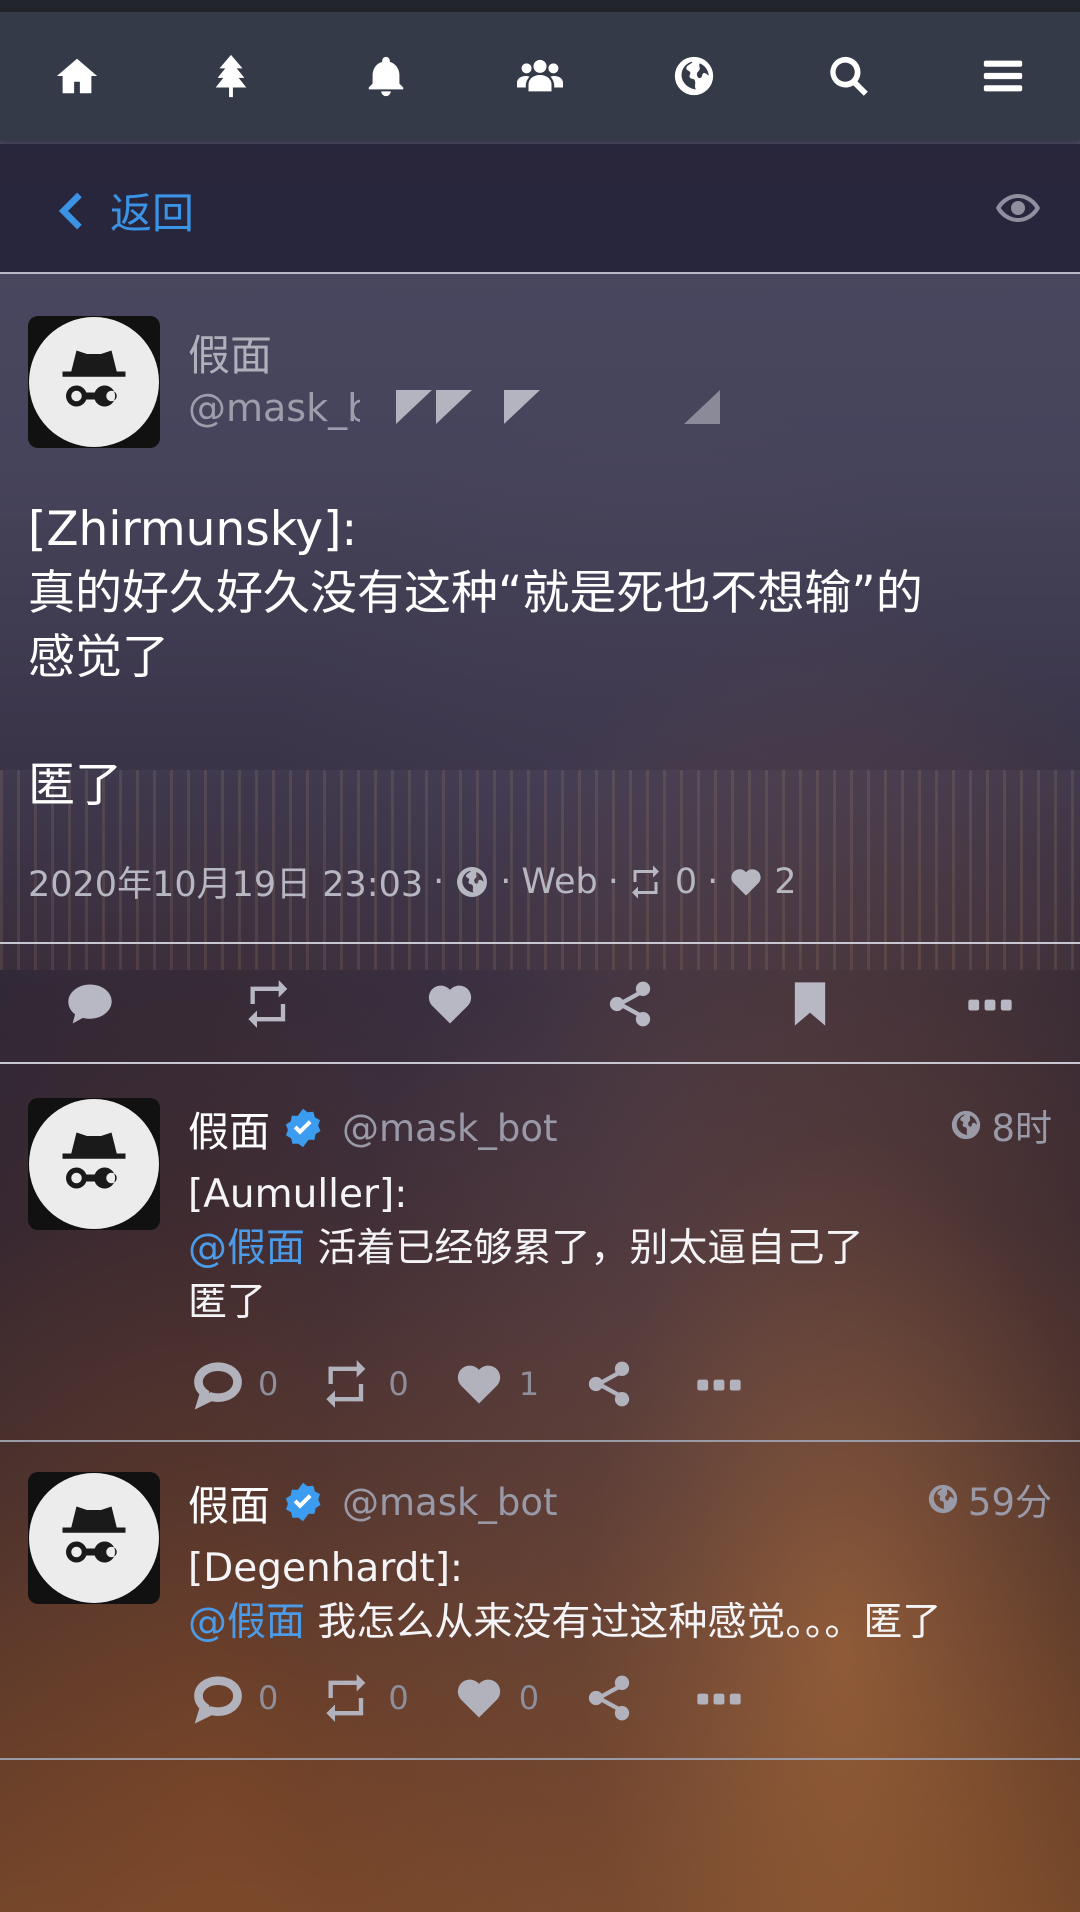 This screenshot has width=1080, height=1912. What do you see at coordinates (559, 881) in the screenshot?
I see `post-client: Web` at bounding box center [559, 881].